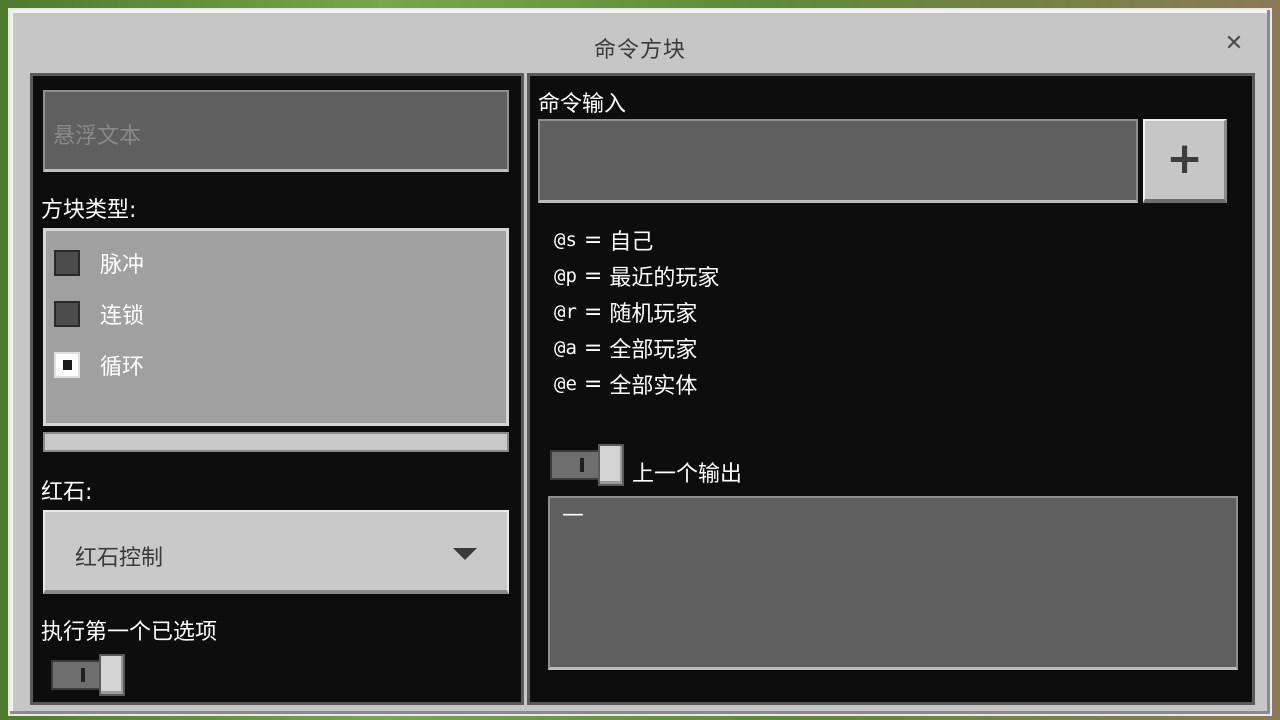 This screenshot has width=1280, height=720. What do you see at coordinates (1185, 161) in the screenshot?
I see `plus-icon: +` at bounding box center [1185, 161].